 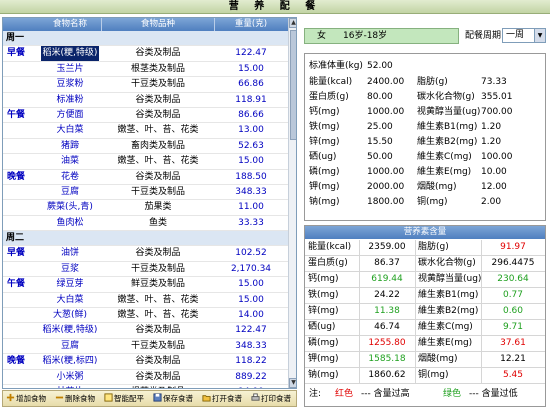 What do you see at coordinates (70, 284) in the screenshot?
I see `food-name-cell: 绿豆芽` at bounding box center [70, 284].